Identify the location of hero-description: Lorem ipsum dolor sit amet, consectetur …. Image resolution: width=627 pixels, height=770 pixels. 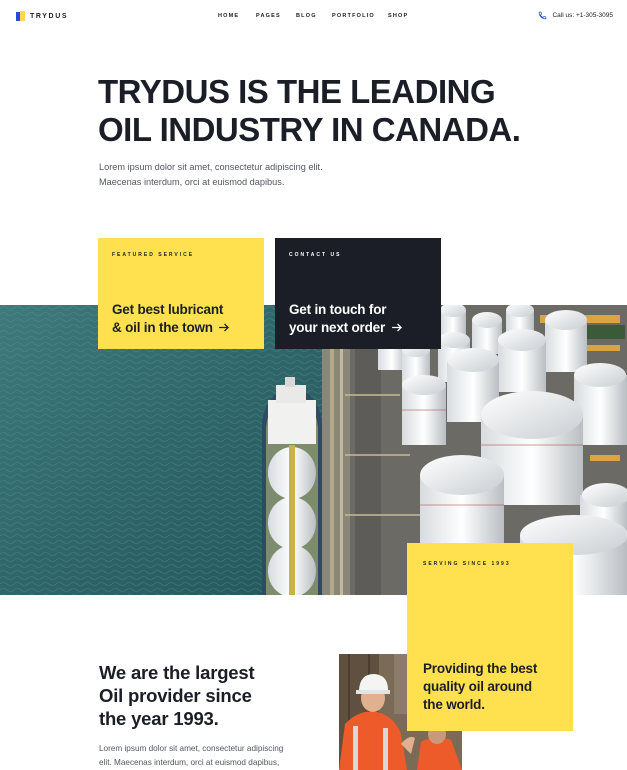
(249, 175).